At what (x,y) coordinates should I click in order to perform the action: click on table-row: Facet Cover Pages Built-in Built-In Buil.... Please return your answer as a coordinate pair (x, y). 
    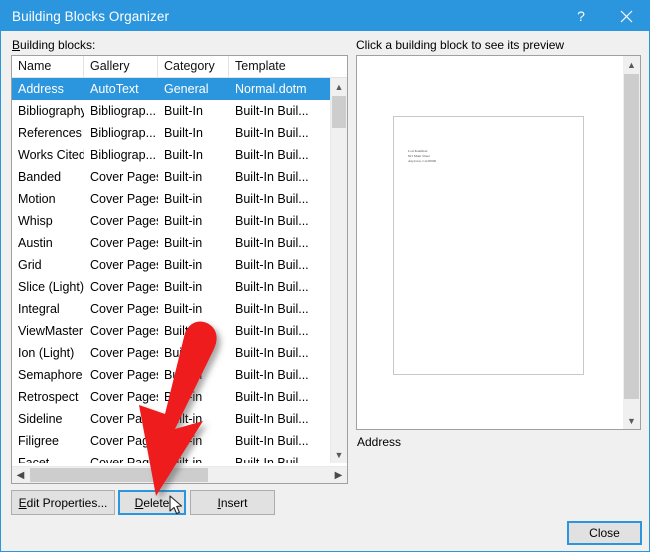
    Looking at the image, I should click on (171, 457).